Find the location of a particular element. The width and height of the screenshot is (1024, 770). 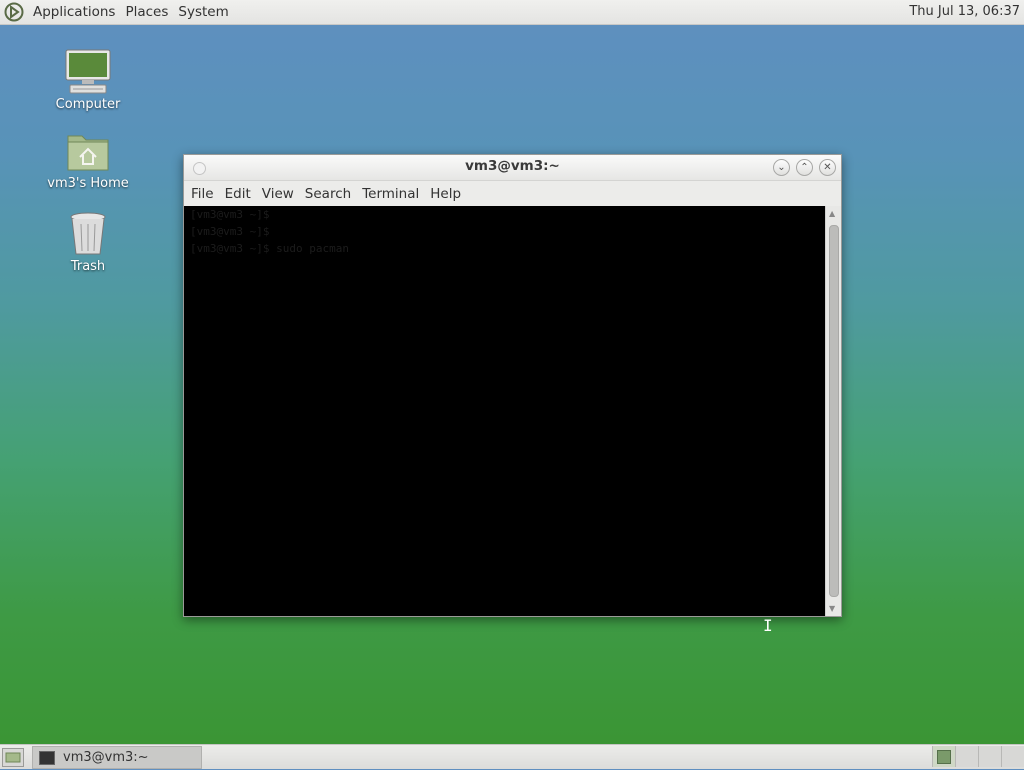

menu-help: Help is located at coordinates (445, 194).